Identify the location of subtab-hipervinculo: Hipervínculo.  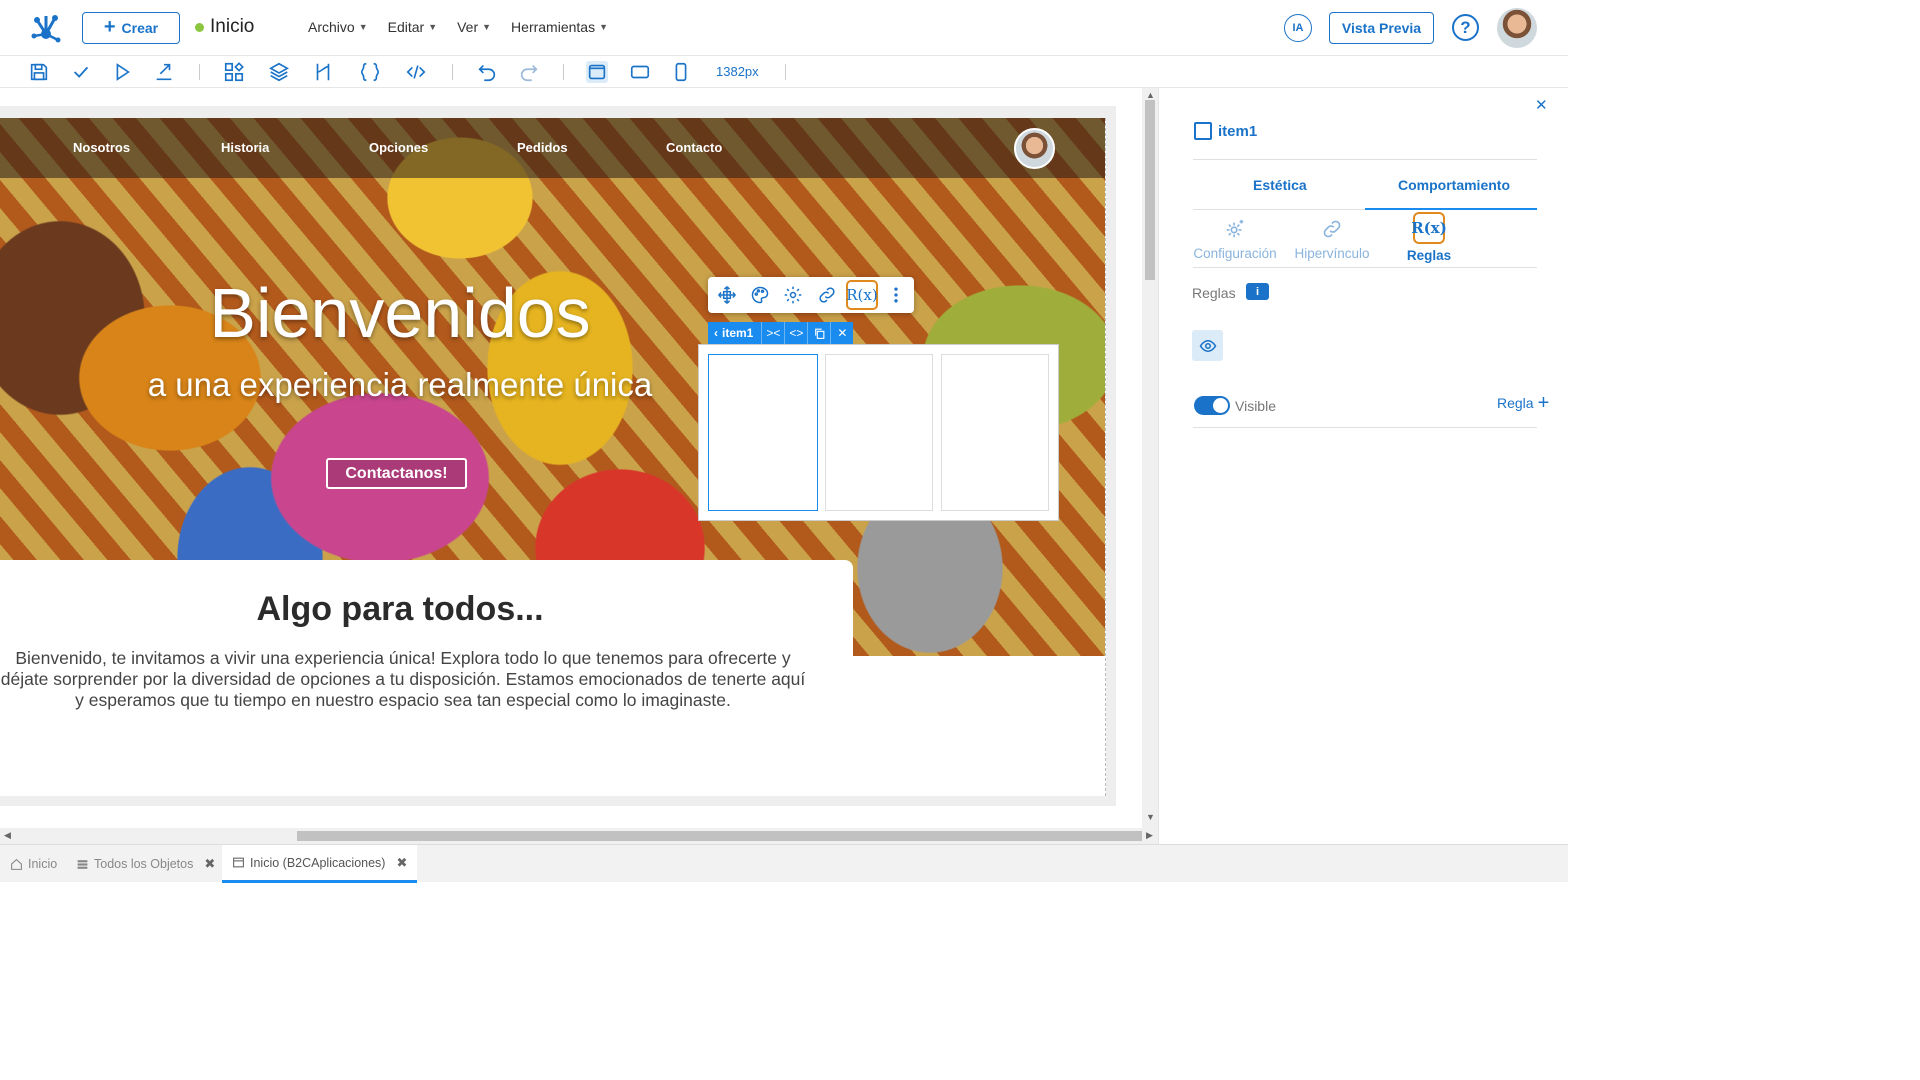
(1332, 238).